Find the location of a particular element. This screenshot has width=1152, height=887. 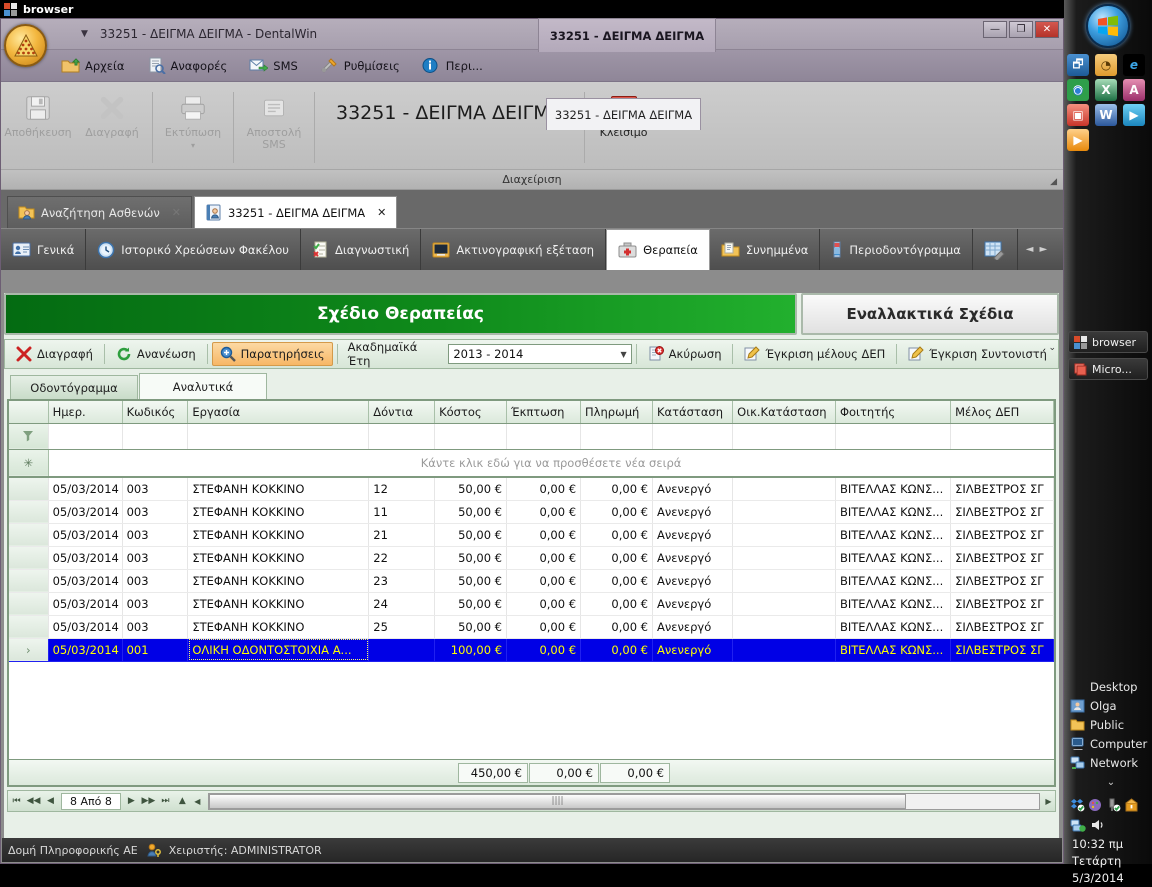

toolbar-remarks-button: Παρατηρήσεις is located at coordinates (272, 354).